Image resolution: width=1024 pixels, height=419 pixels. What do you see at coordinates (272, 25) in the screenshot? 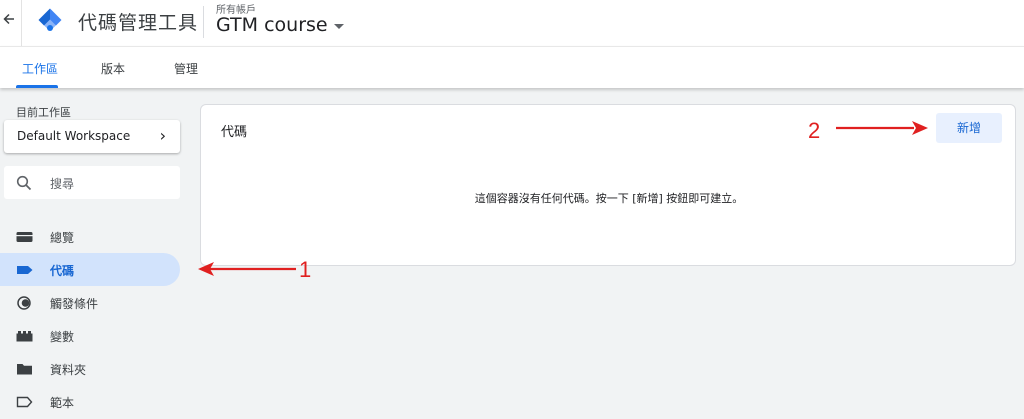
I see `account-name: GTM course` at bounding box center [272, 25].